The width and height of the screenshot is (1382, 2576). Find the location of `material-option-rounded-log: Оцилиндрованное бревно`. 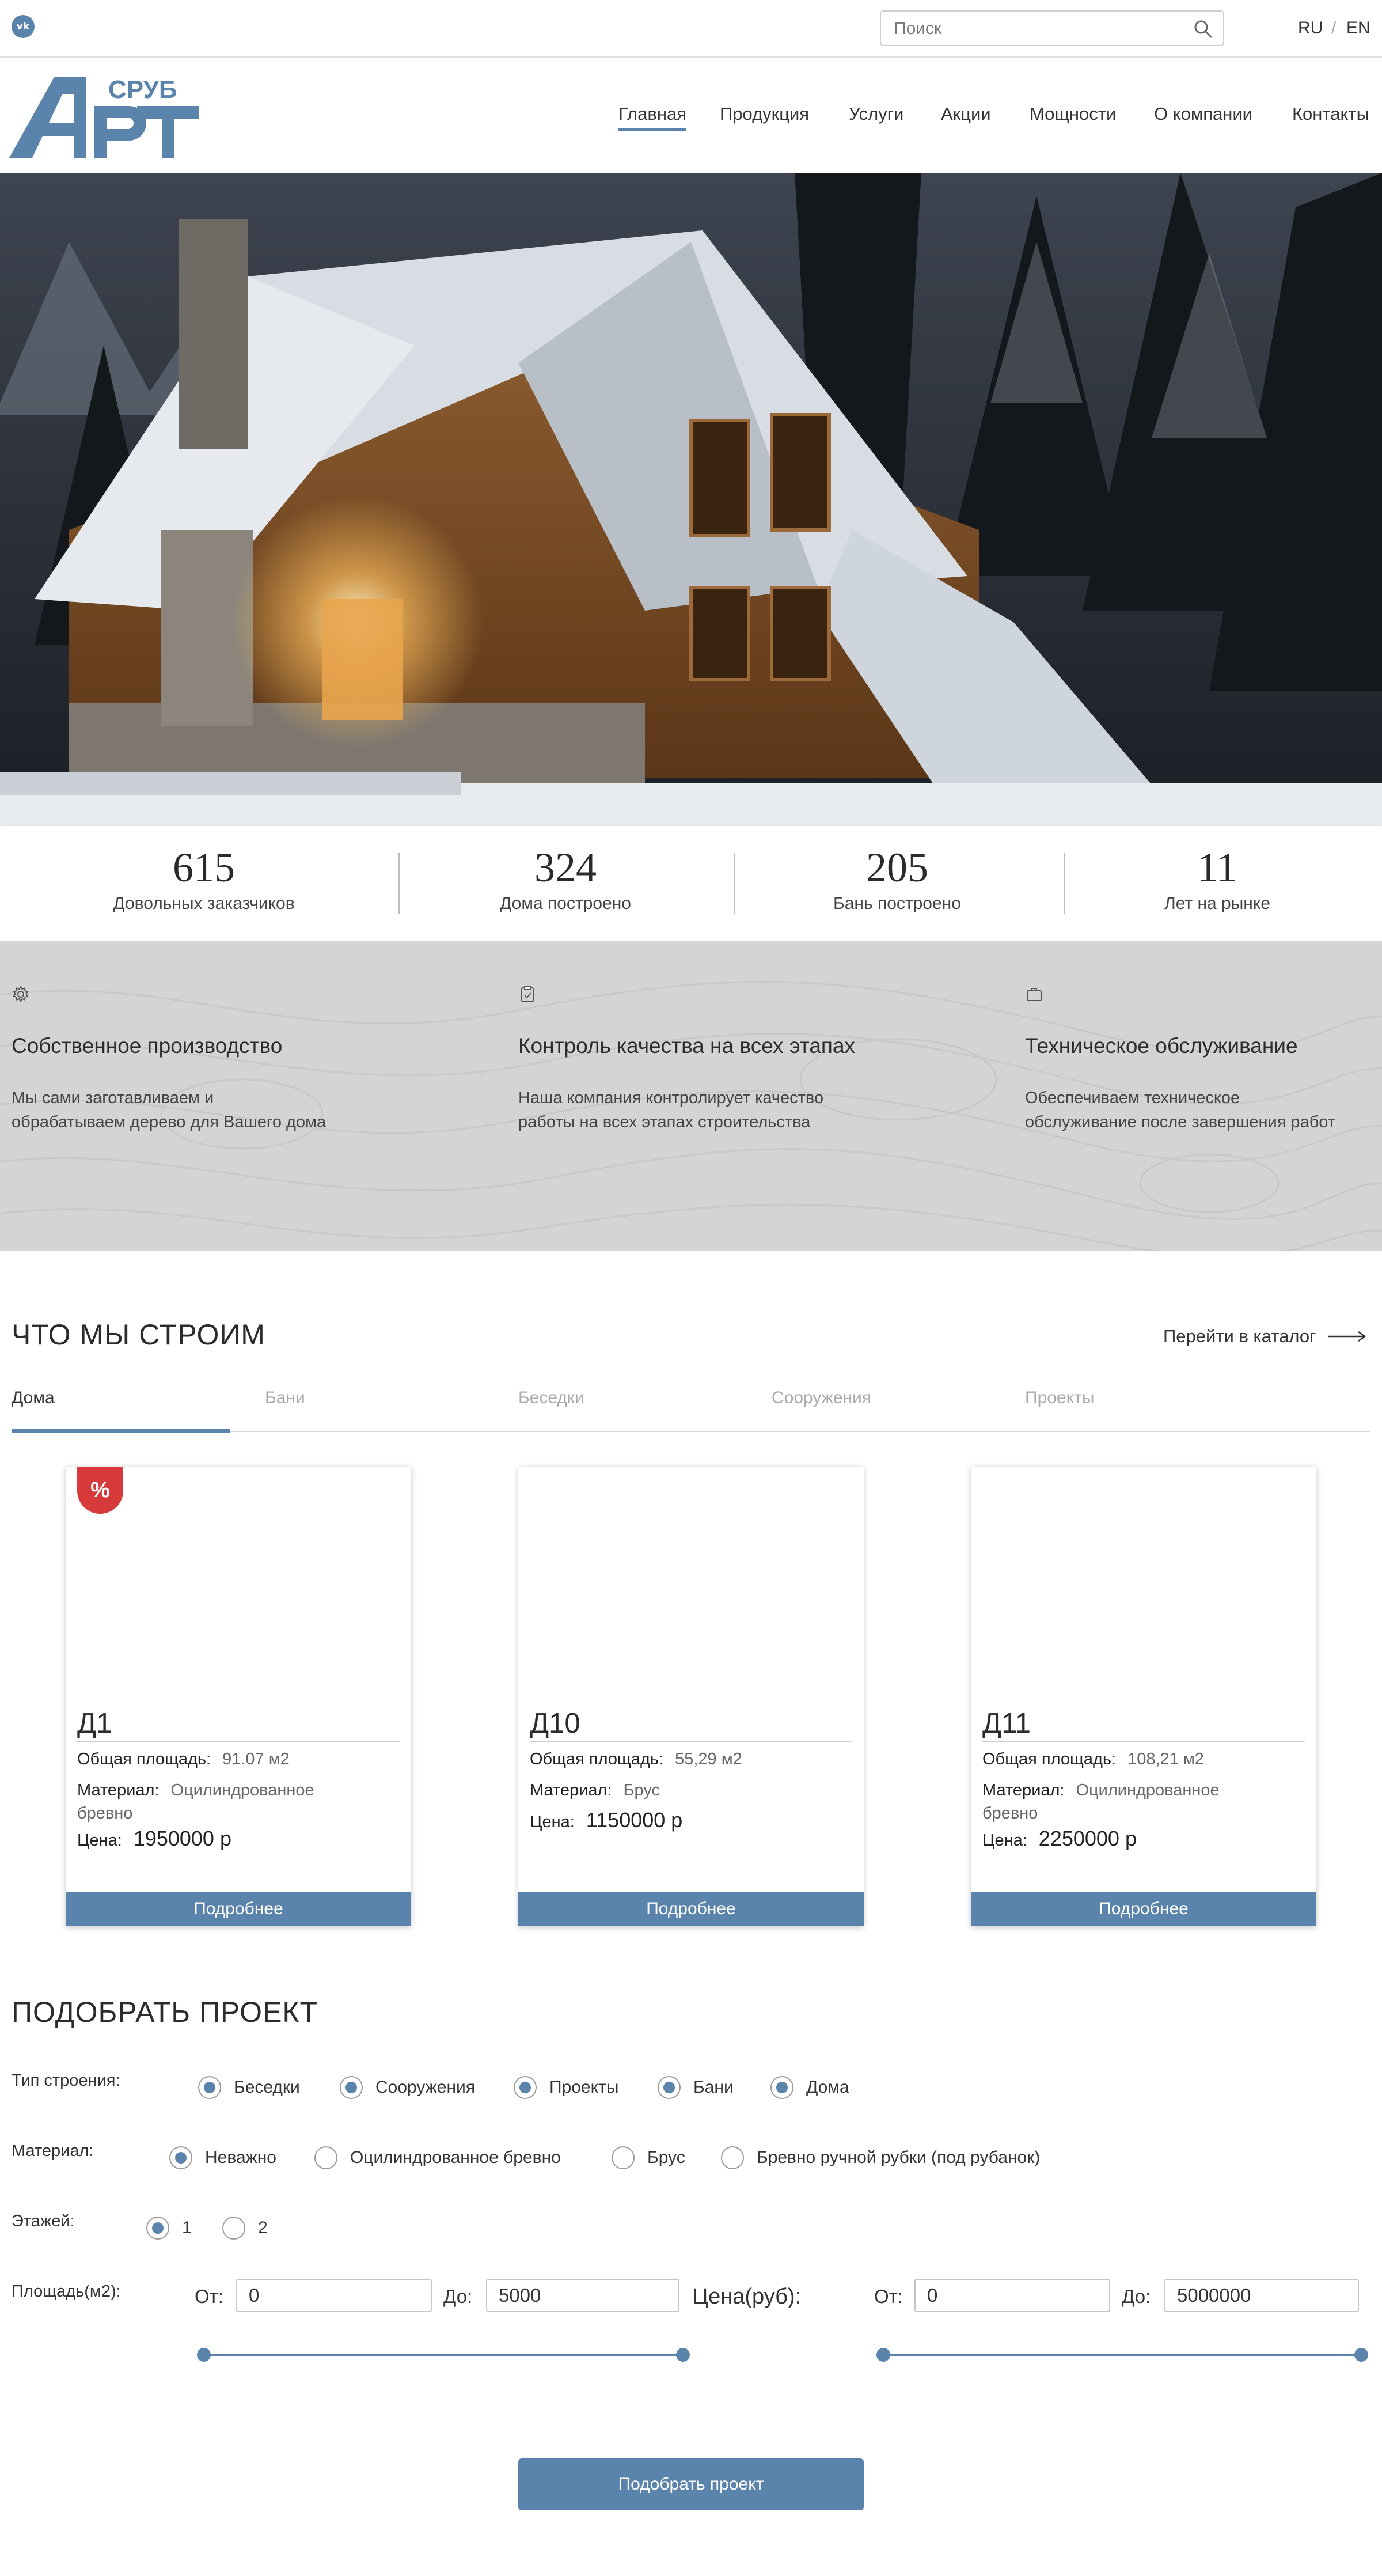

material-option-rounded-log: Оцилиндрованное бревно is located at coordinates (437, 2157).